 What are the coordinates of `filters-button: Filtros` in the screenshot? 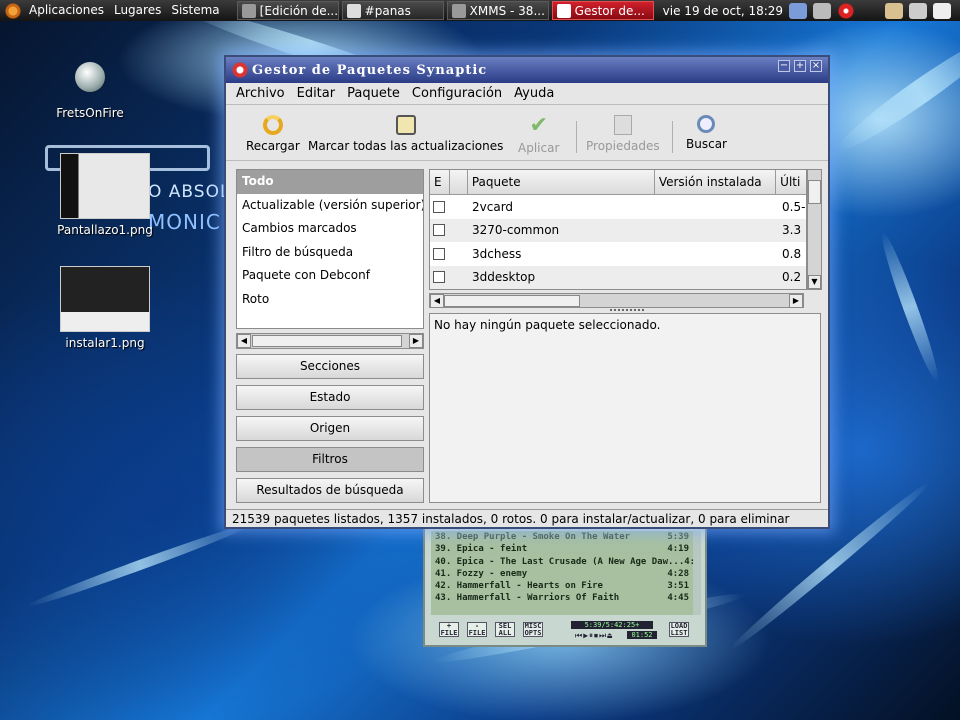 It's located at (330, 459).